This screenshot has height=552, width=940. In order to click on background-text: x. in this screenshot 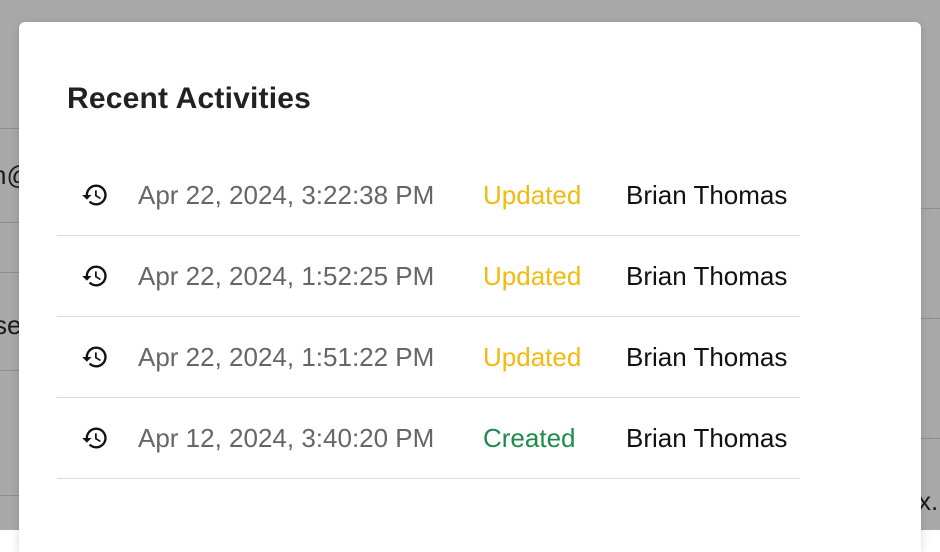, I will do `click(928, 501)`.